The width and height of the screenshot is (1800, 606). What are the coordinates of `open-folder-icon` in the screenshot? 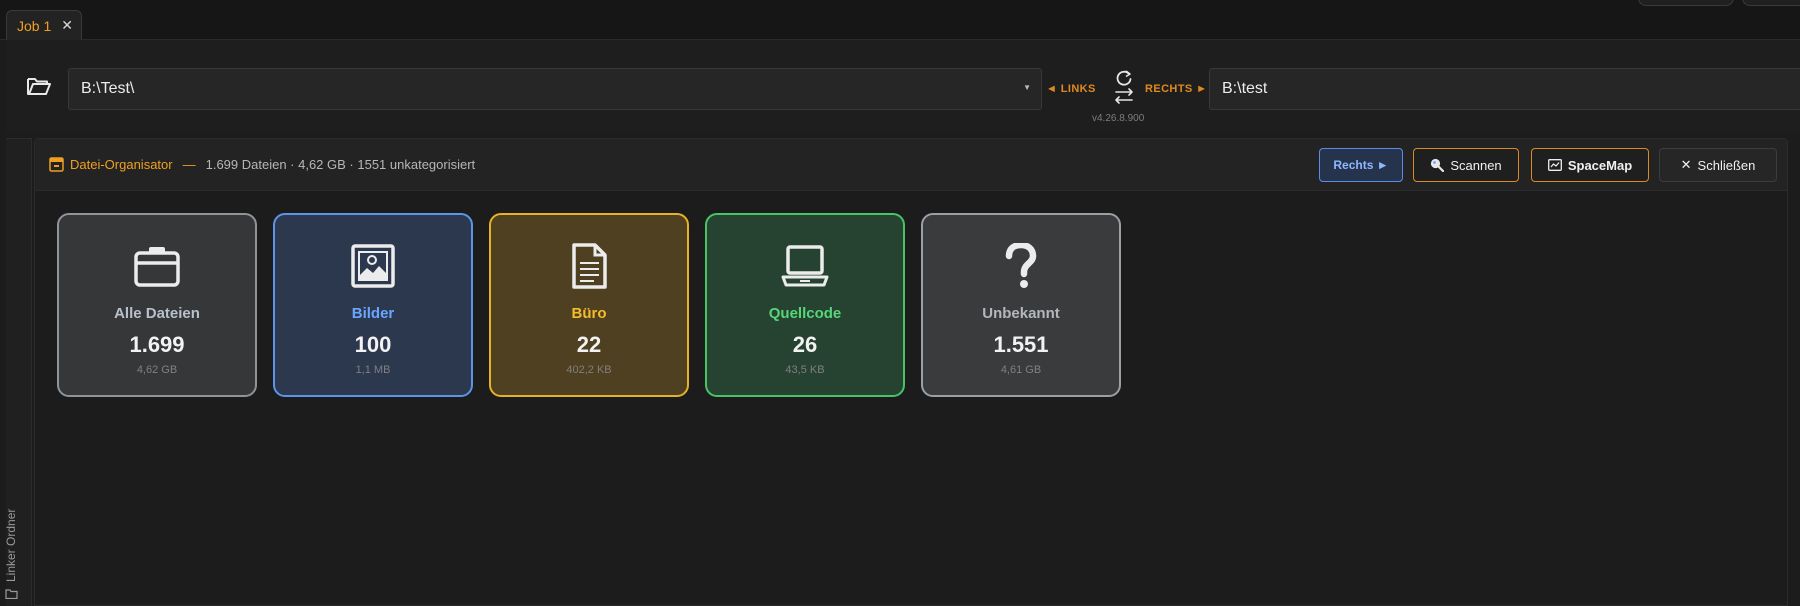 It's located at (39, 86).